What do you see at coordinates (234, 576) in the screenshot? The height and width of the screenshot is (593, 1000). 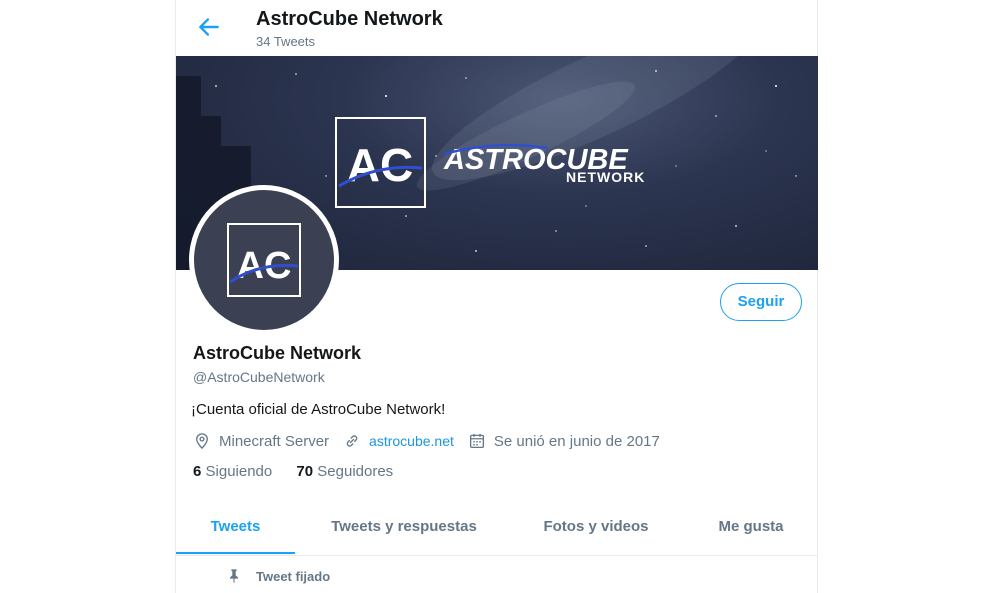 I see `pin-icon` at bounding box center [234, 576].